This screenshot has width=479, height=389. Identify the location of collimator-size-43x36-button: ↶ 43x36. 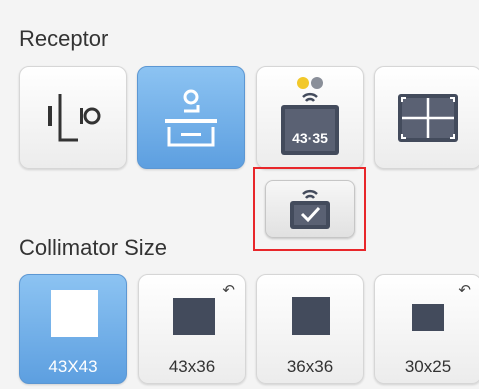
(192, 329).